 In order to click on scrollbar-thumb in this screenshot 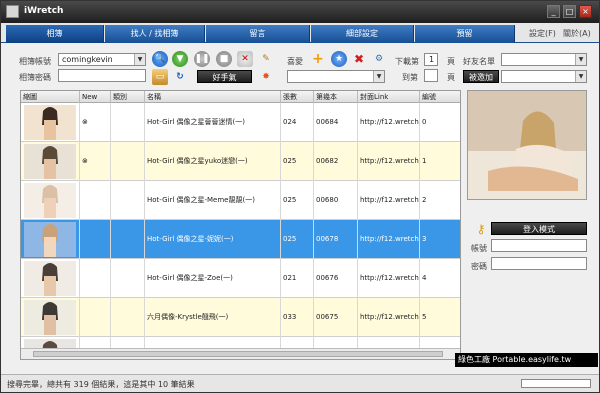, I will do `click(238, 354)`.